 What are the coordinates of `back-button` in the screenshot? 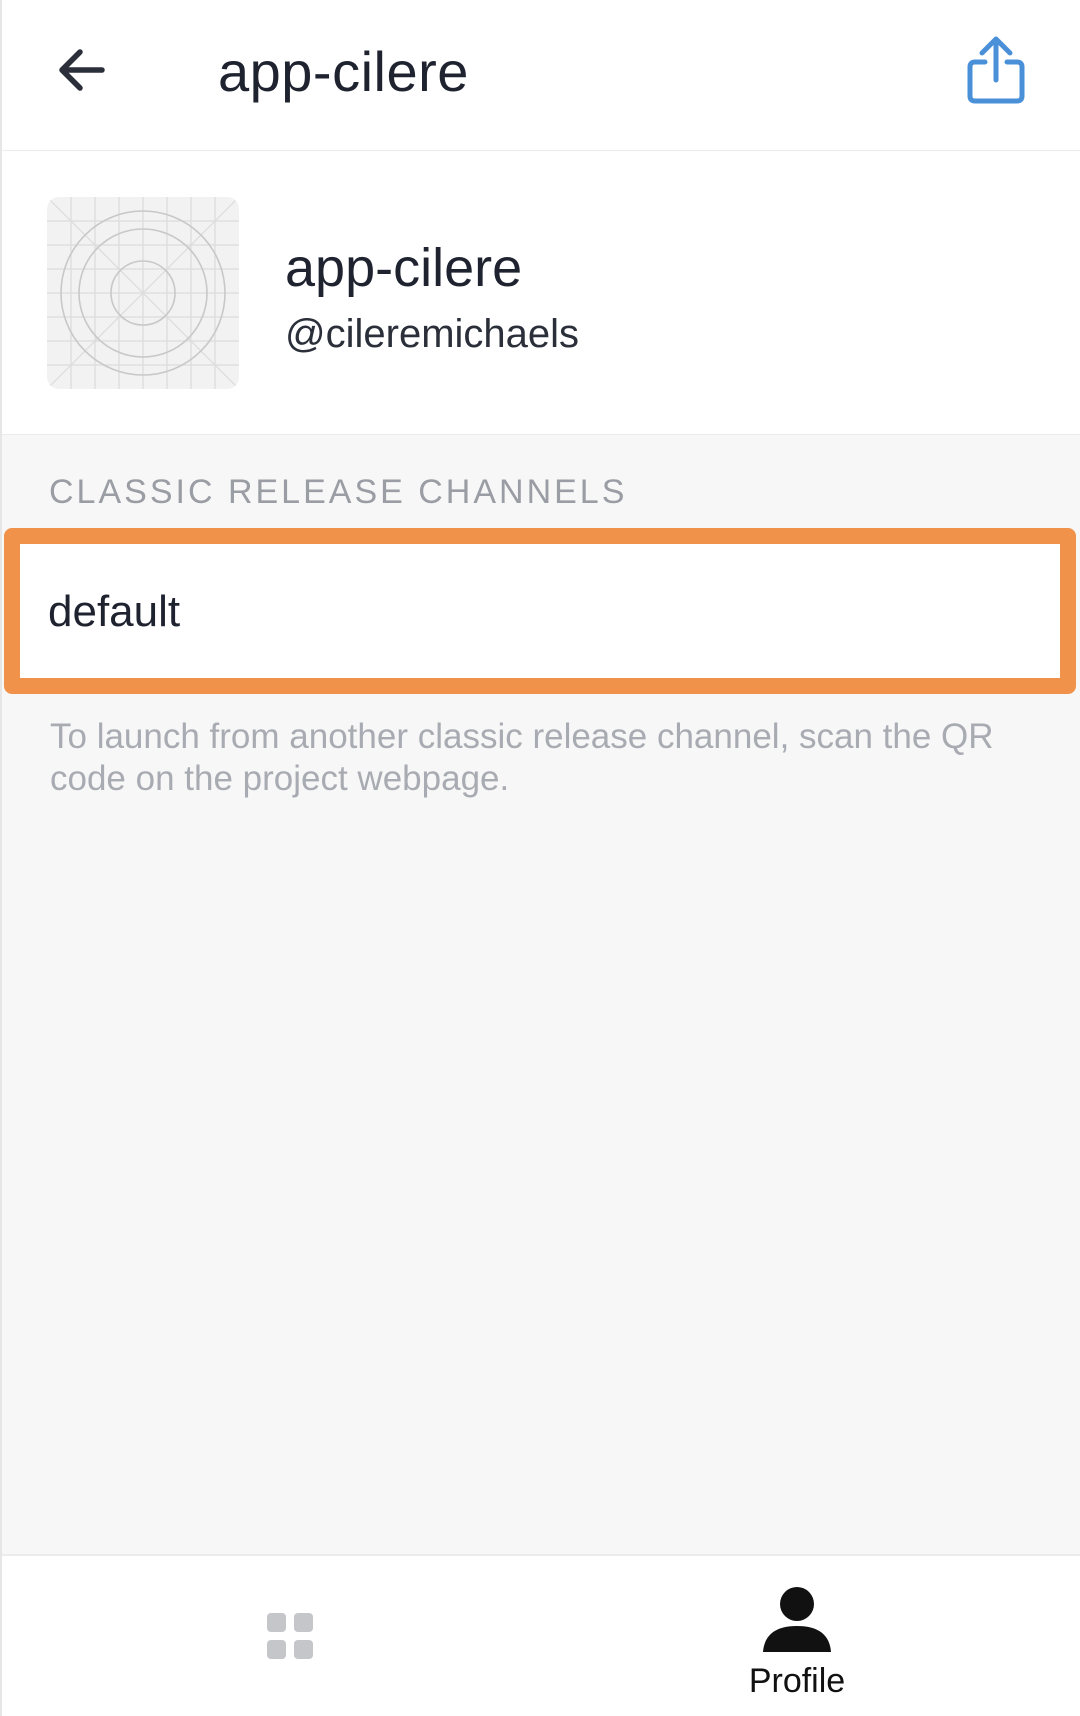 It's located at (82, 70).